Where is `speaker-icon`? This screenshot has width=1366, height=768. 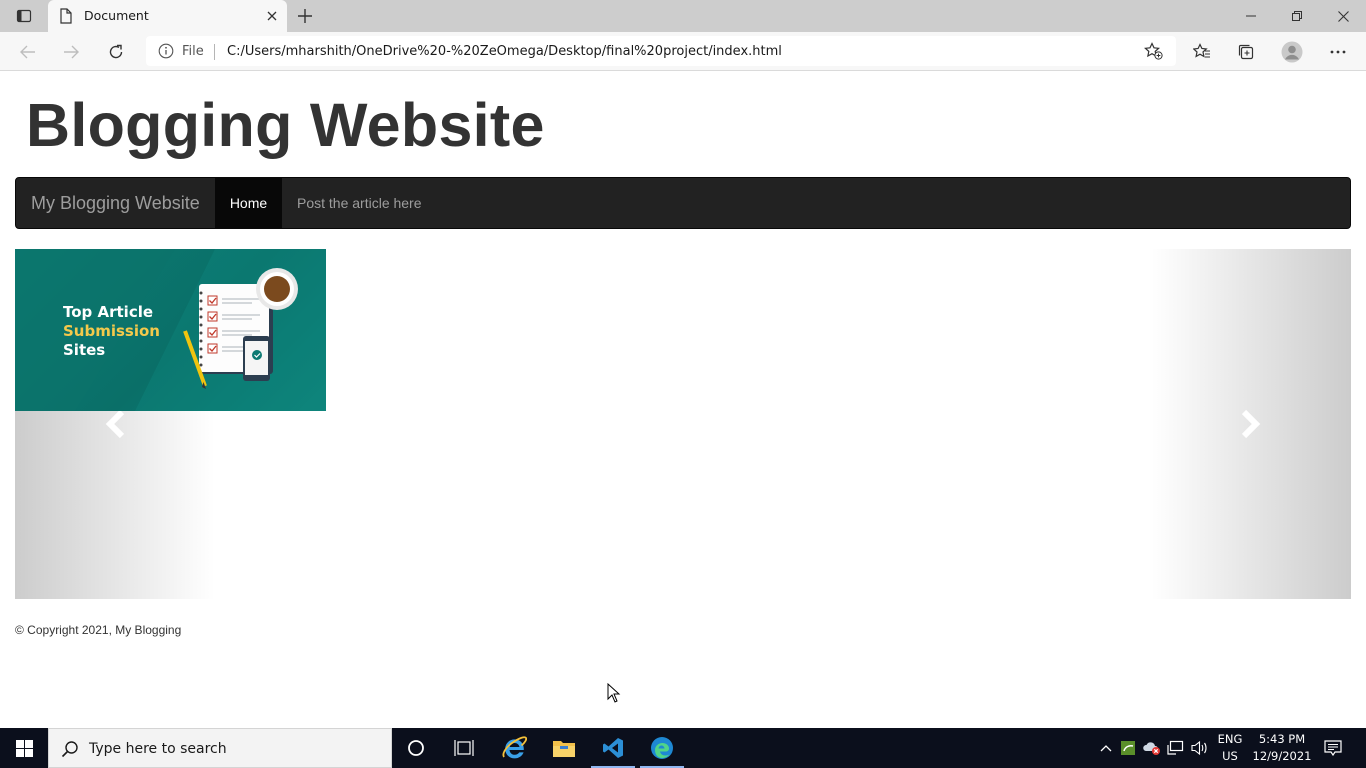 speaker-icon is located at coordinates (1199, 748).